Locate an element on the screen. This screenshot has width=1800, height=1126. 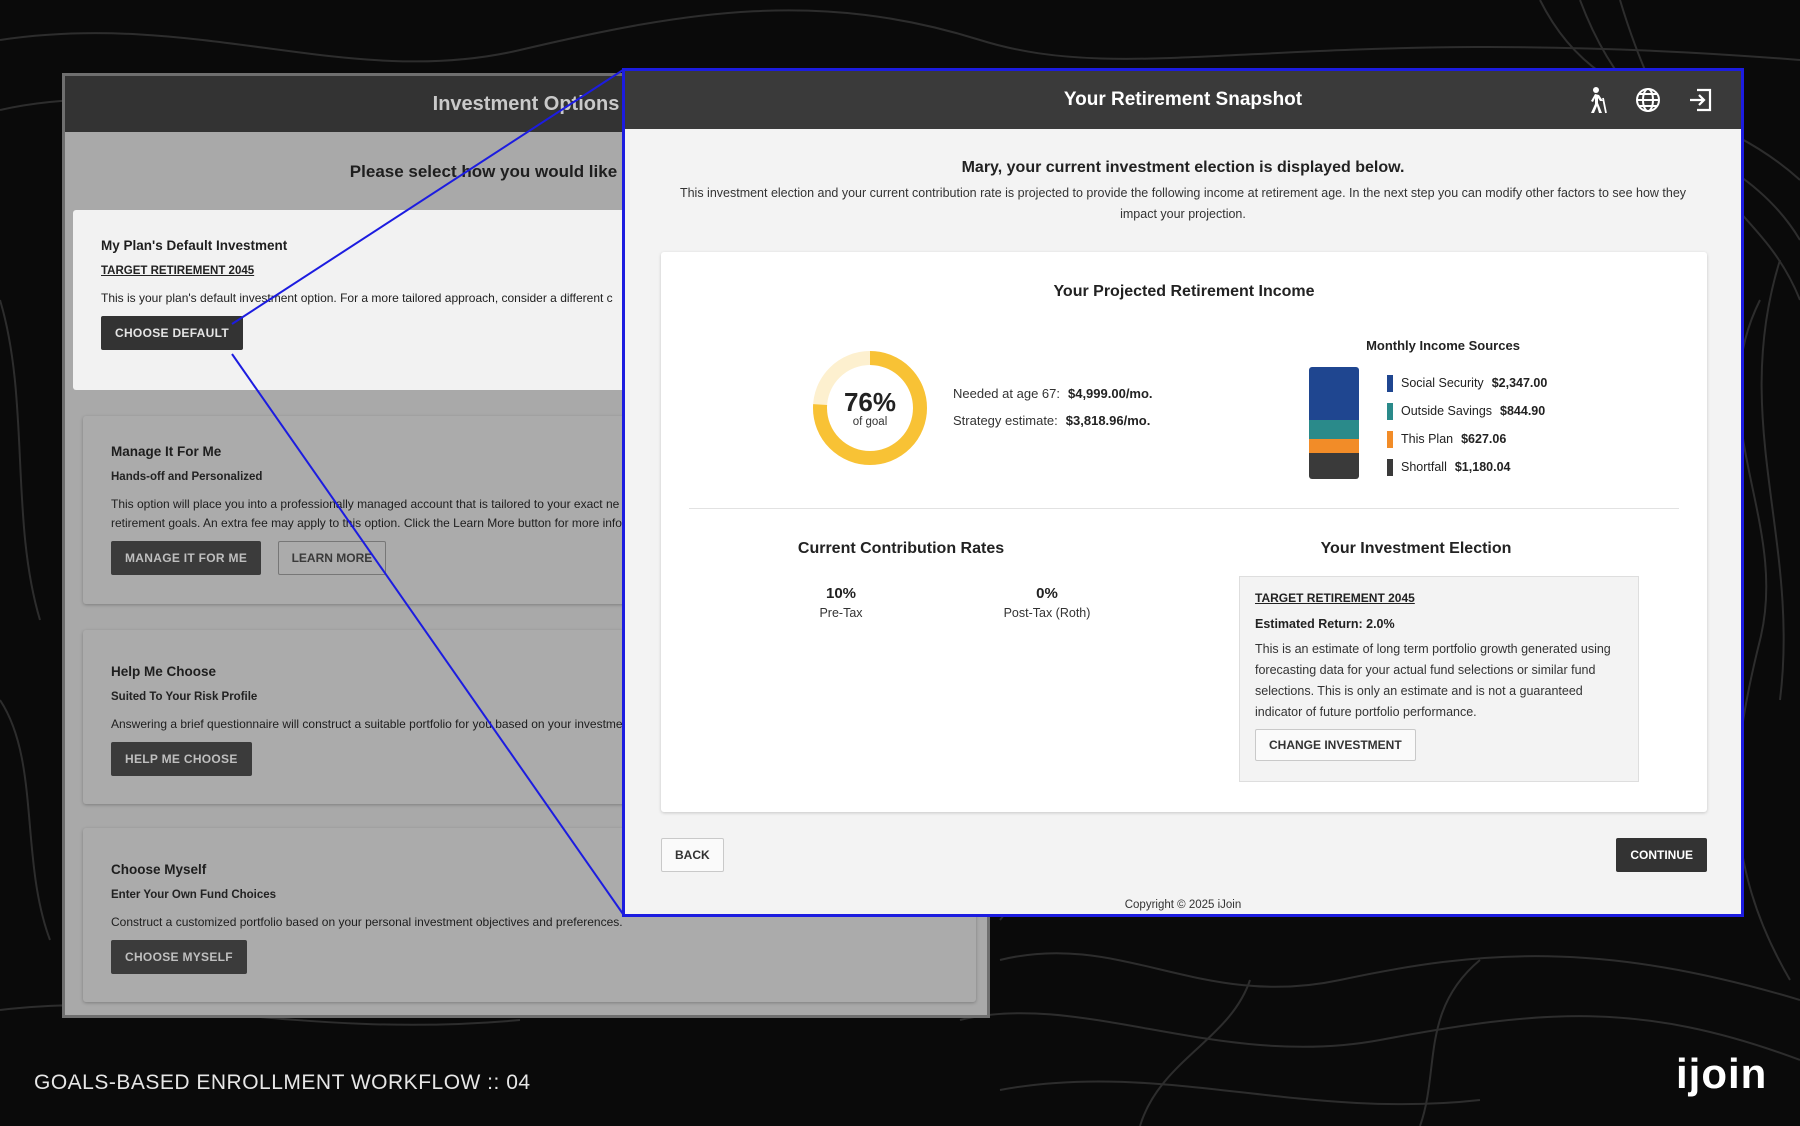
copyright: Copyright © 2025 iJoin is located at coordinates (1183, 905).